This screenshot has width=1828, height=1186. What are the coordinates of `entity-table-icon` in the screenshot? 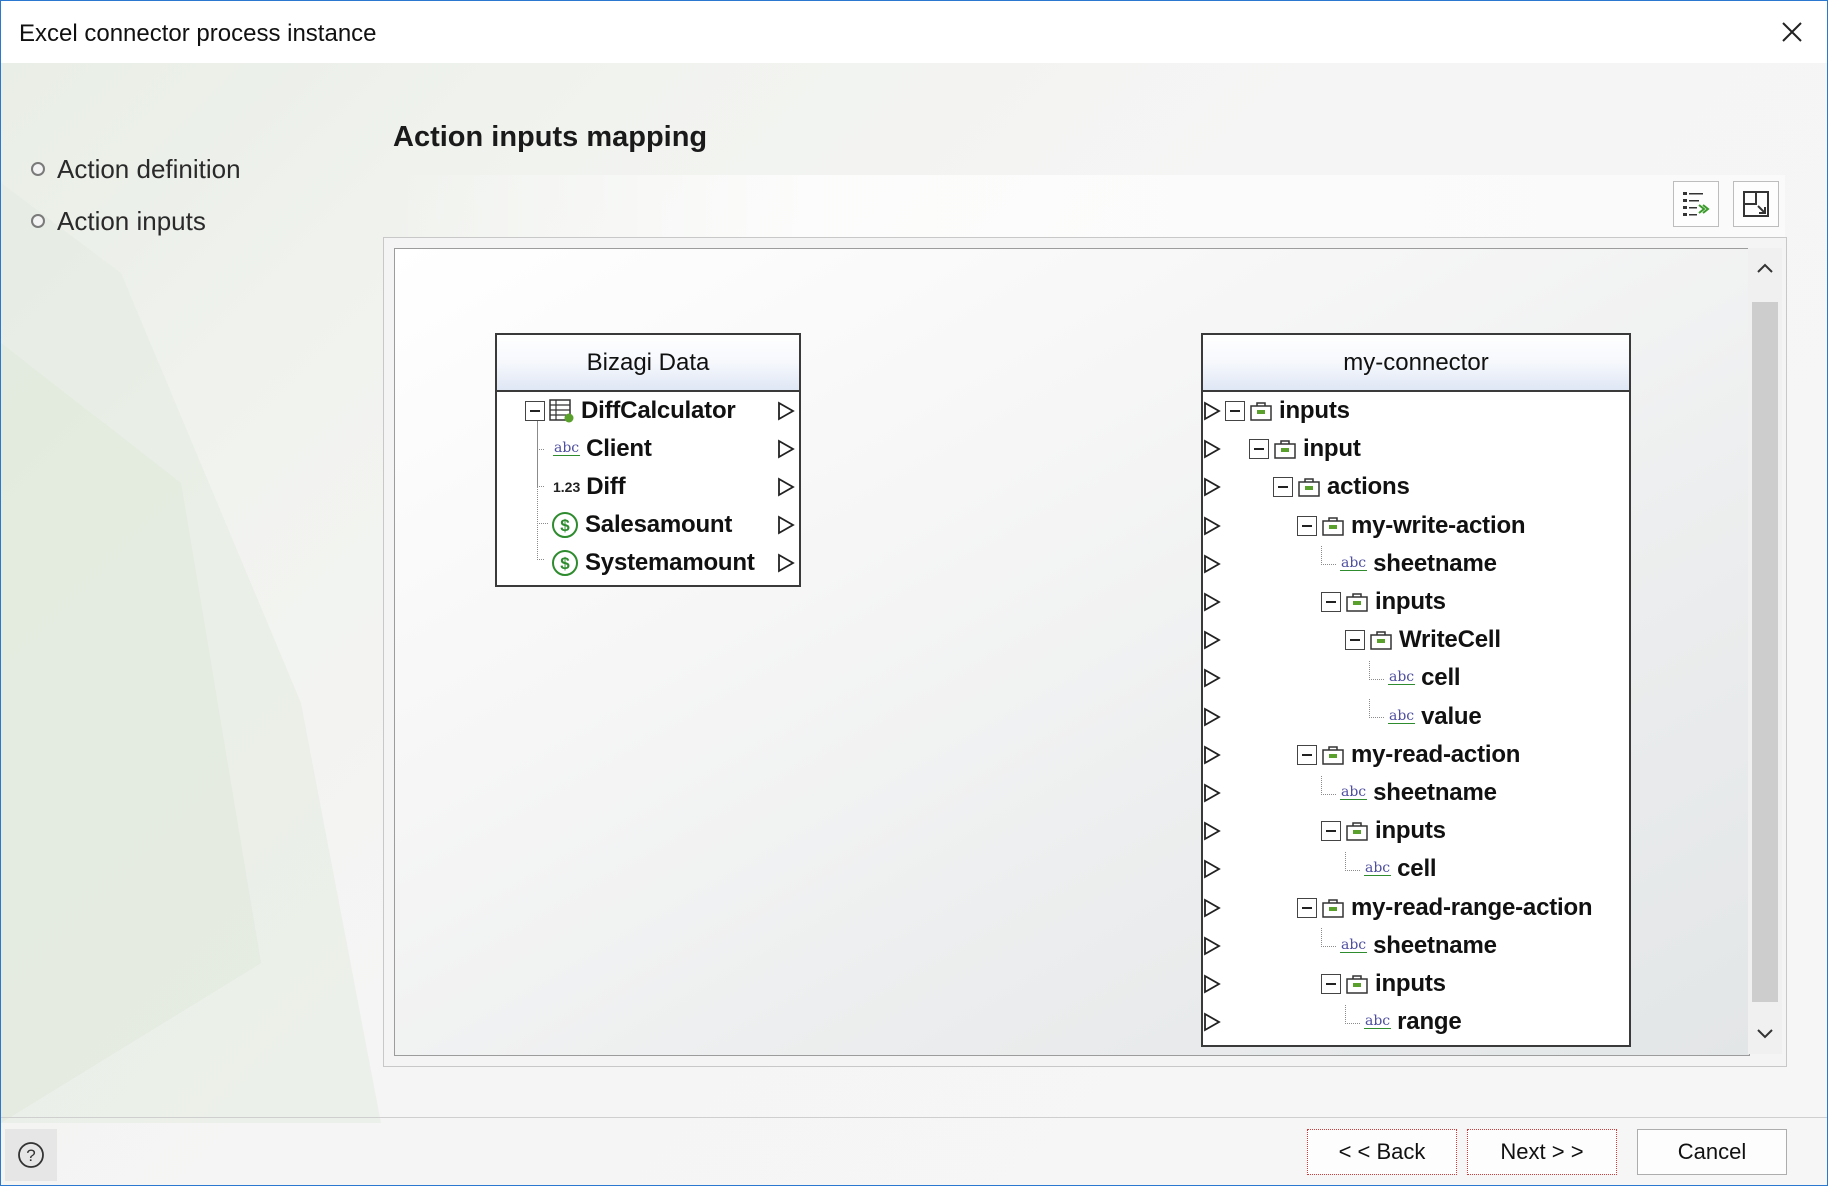 It's located at (562, 411).